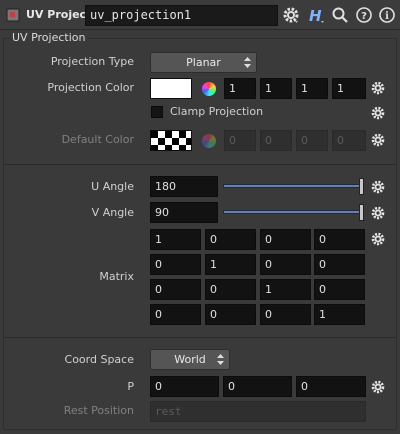  What do you see at coordinates (240, 140) in the screenshot?
I see `default-color-r: 0` at bounding box center [240, 140].